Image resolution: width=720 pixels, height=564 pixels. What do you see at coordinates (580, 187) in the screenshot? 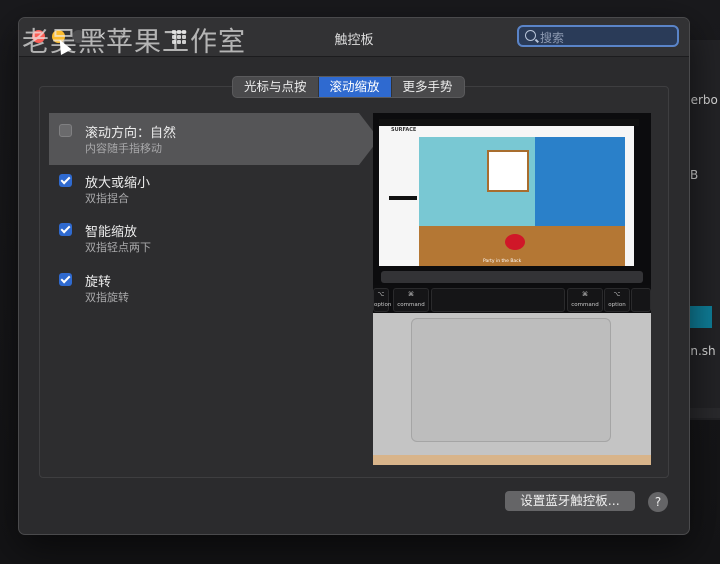
I see `preview-cabinet` at bounding box center [580, 187].